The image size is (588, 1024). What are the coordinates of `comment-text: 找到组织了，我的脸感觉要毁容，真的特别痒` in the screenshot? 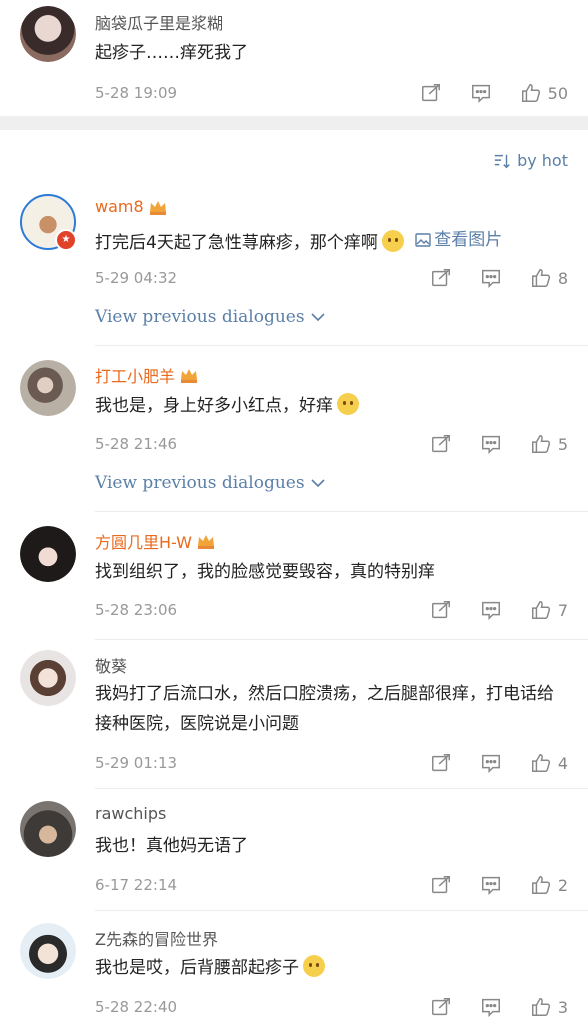 It's located at (265, 572).